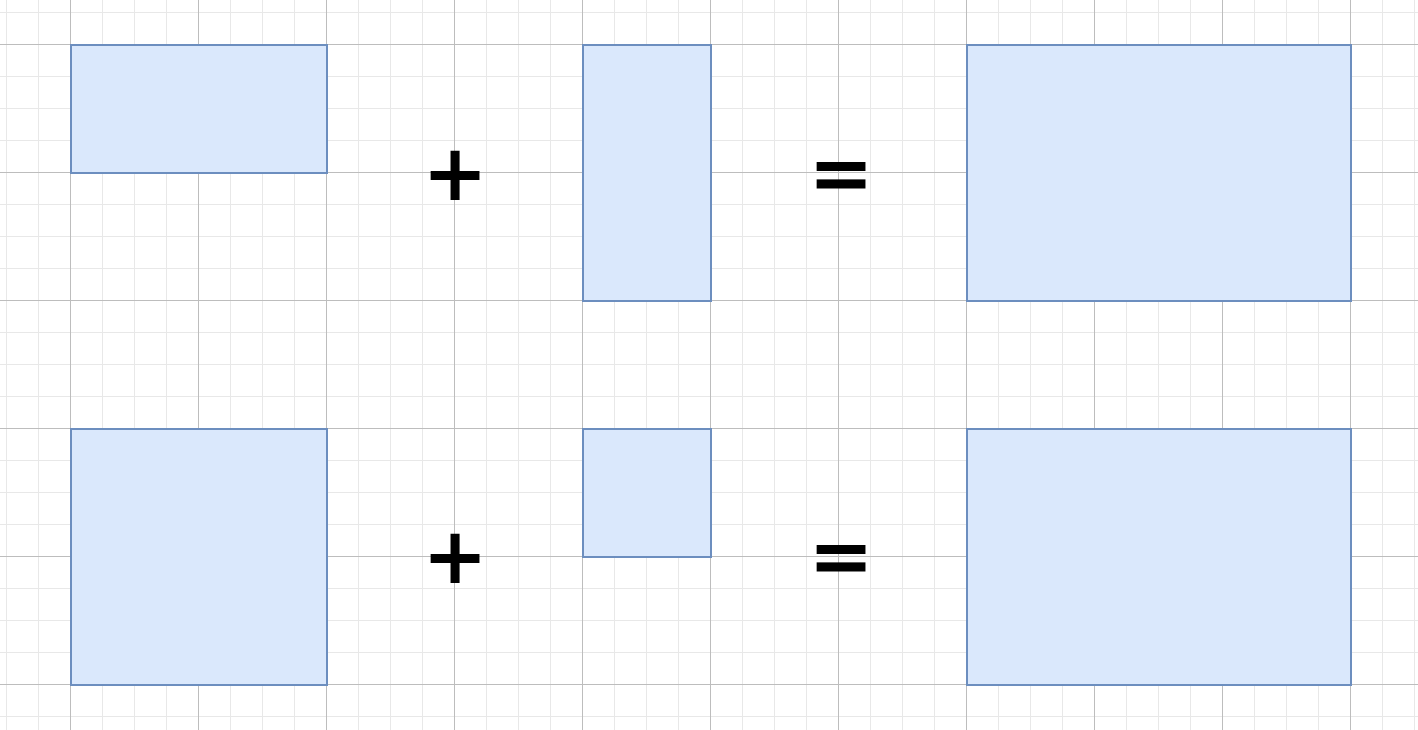 The height and width of the screenshot is (730, 1418). I want to click on row1-operand-1-rect, so click(199, 109).